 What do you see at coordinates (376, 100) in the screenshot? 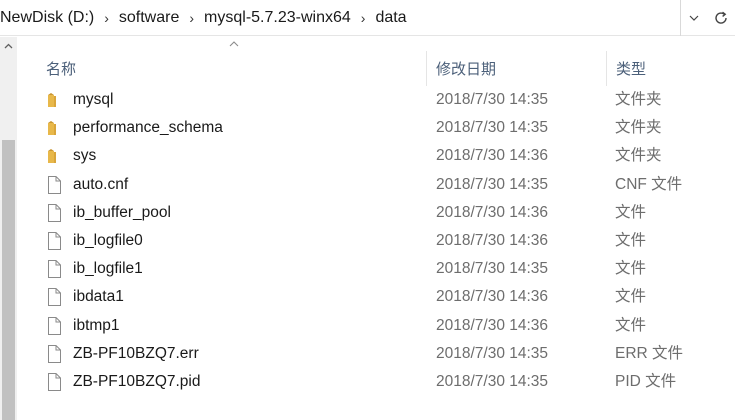
I see `file-row: mysql 2018/7/30 14:35 文件夹` at bounding box center [376, 100].